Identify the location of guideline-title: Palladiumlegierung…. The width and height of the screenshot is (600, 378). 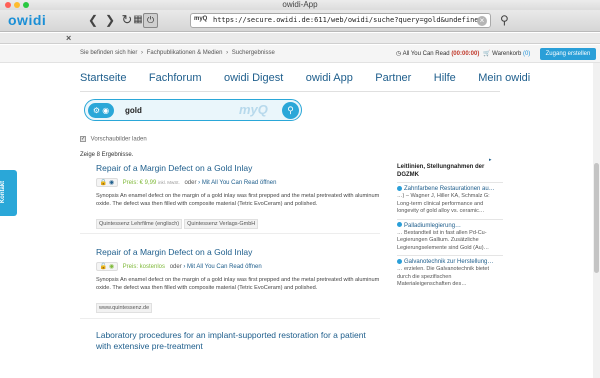
(432, 226).